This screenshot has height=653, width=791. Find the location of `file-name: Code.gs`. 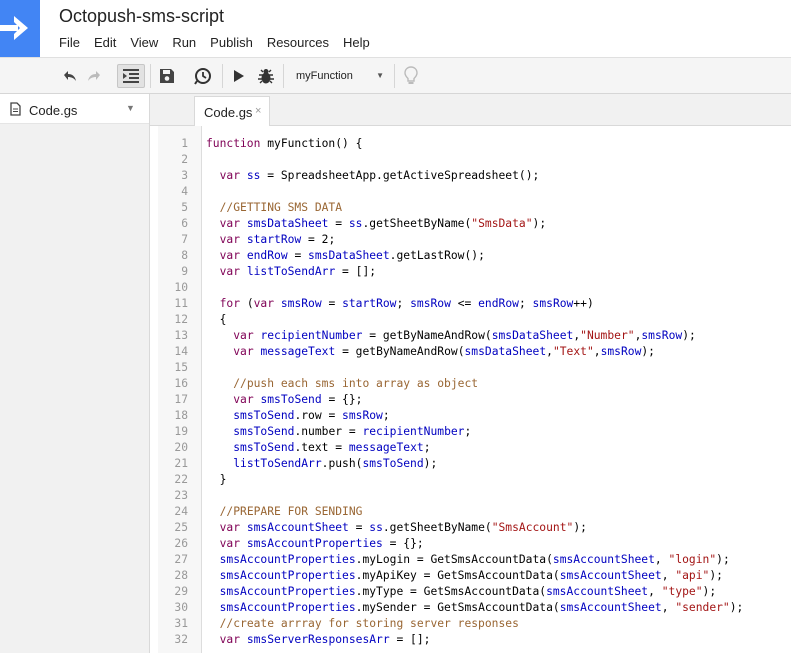

file-name: Code.gs is located at coordinates (53, 110).